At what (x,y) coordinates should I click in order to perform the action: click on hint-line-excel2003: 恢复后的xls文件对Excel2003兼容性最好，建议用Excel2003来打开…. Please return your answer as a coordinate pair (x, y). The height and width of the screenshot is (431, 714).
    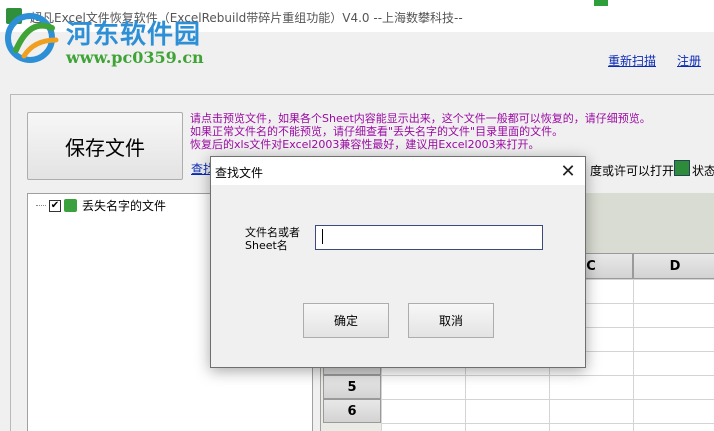
    Looking at the image, I should click on (365, 144).